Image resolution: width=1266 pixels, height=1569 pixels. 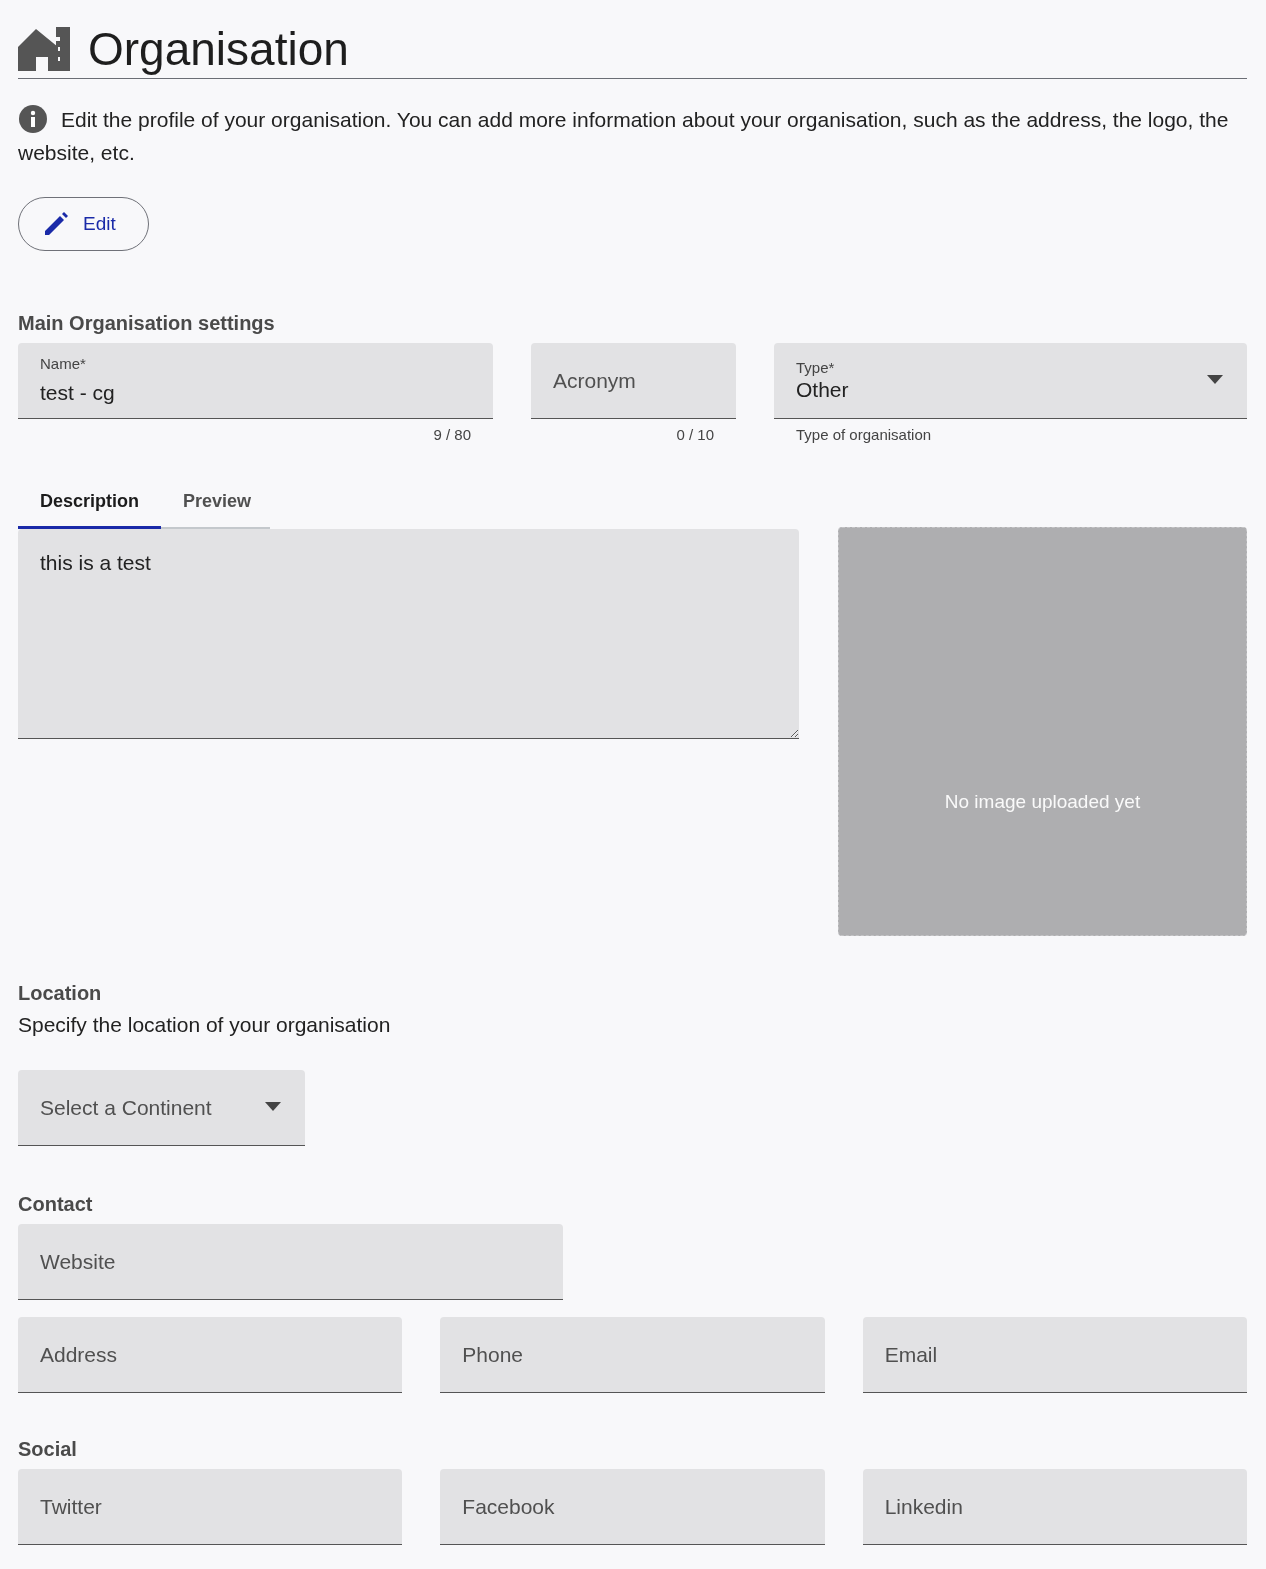 I want to click on section-heading: Contact, so click(x=56, y=1204).